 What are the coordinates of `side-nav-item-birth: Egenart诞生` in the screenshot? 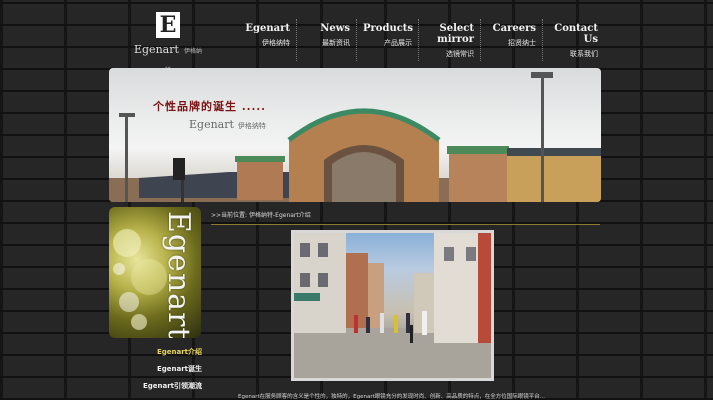 It's located at (160, 369).